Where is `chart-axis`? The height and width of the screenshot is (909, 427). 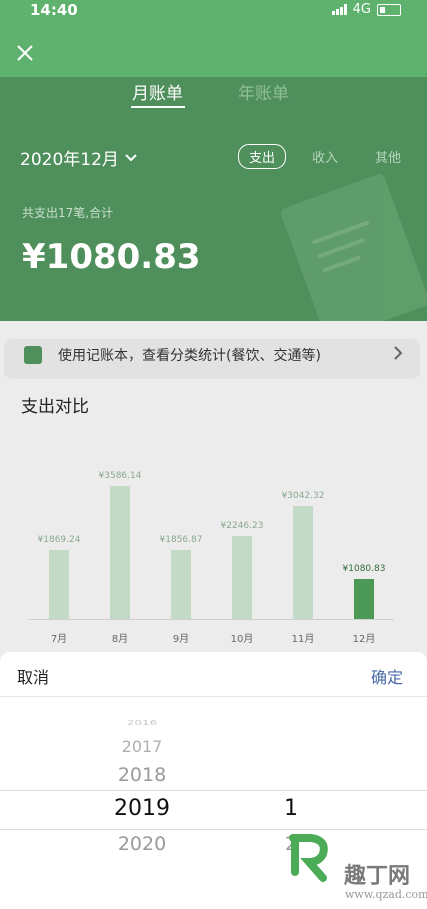 chart-axis is located at coordinates (211, 619).